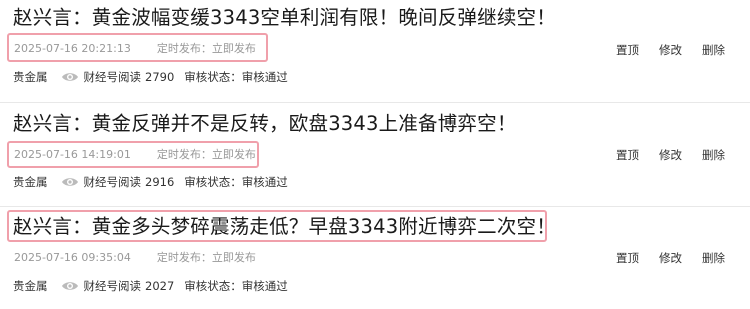 Image resolution: width=750 pixels, height=309 pixels. I want to click on reads-count: 2916, so click(160, 182).